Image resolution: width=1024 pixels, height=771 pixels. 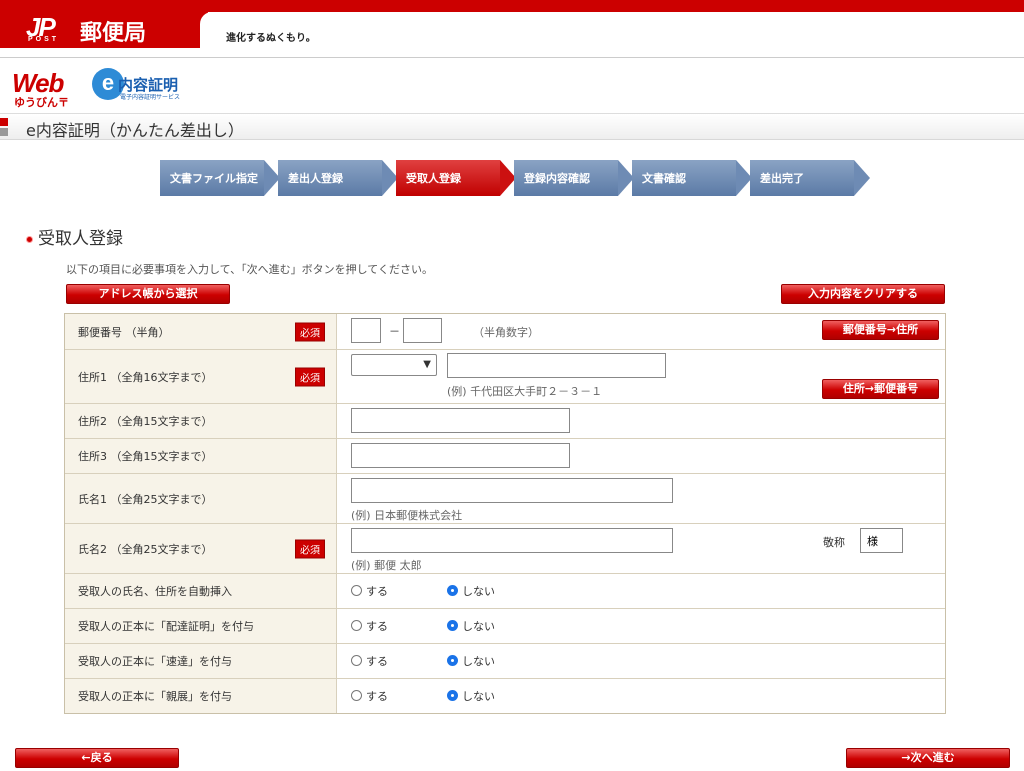 I want to click on address2-label-cell: 住所2 （全角15文字まで）, so click(x=201, y=421).